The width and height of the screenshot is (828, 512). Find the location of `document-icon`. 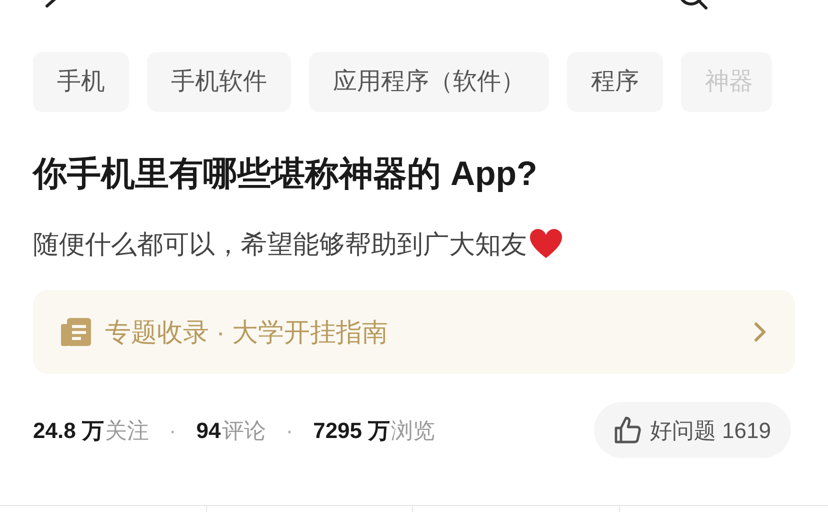

document-icon is located at coordinates (76, 332).